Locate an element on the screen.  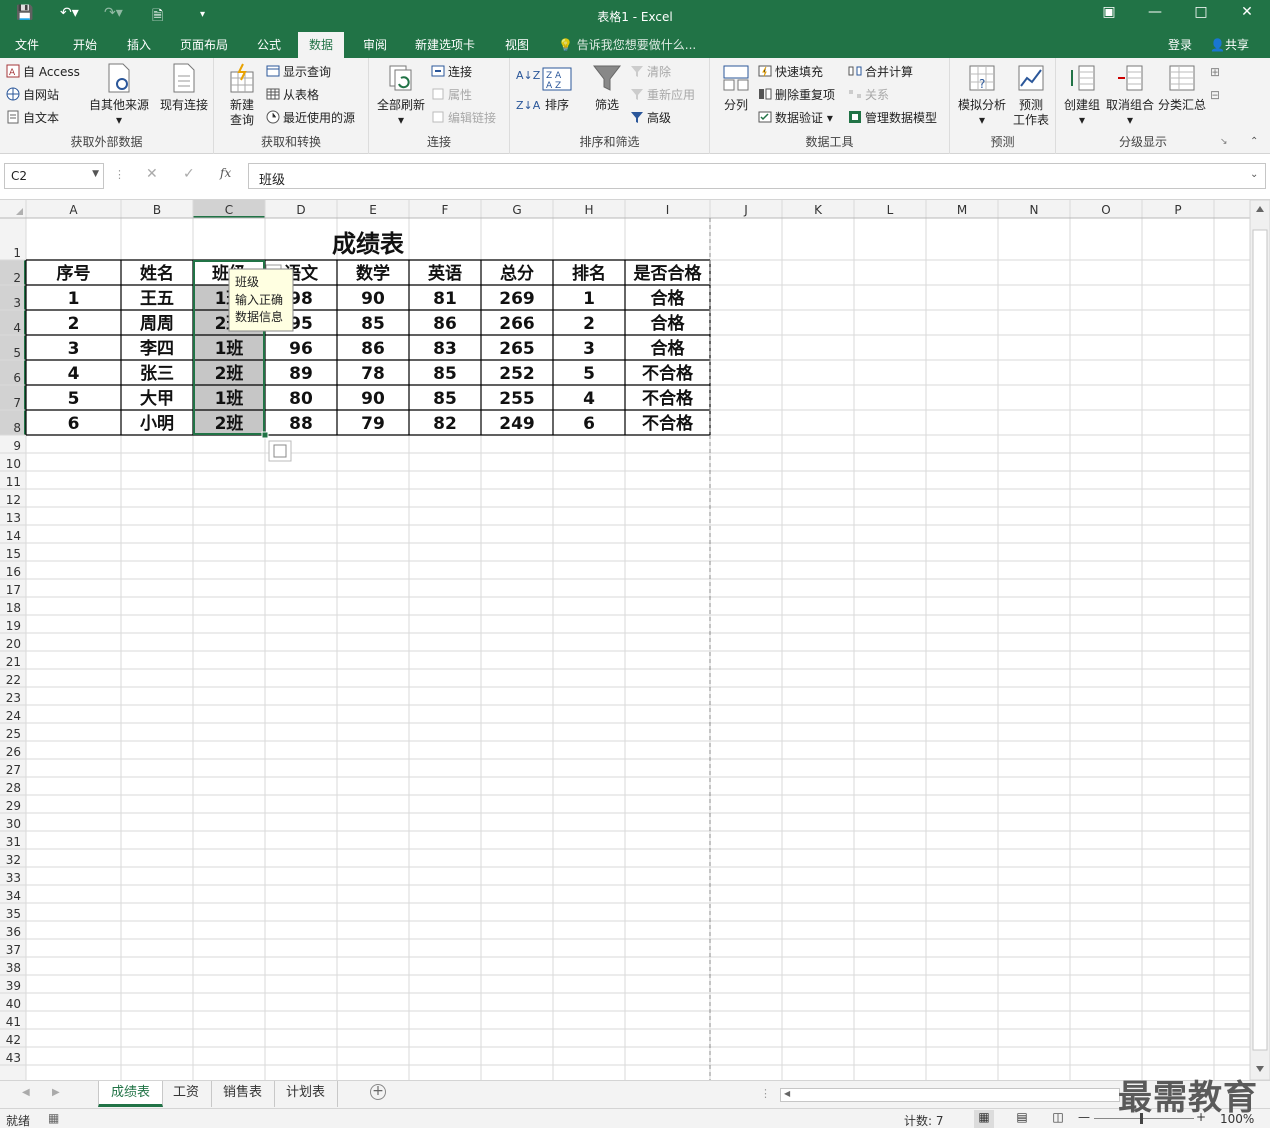
data-validation-button: 数据验证 ▾ is located at coordinates (795, 118).